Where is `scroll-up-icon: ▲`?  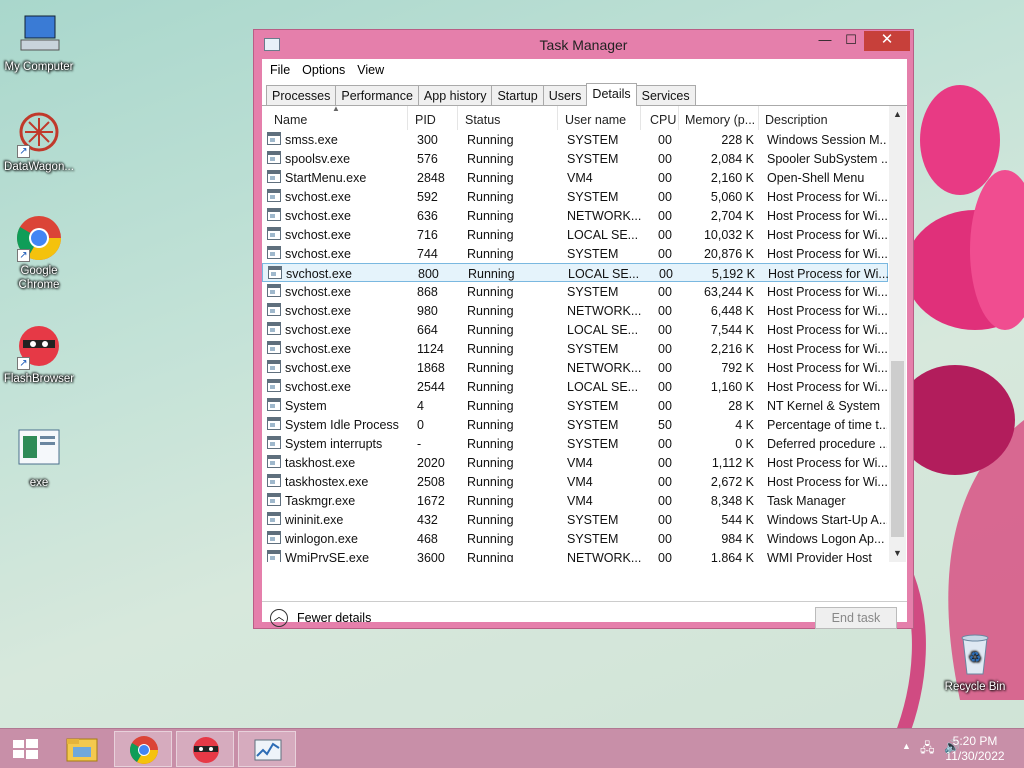 scroll-up-icon: ▲ is located at coordinates (897, 114).